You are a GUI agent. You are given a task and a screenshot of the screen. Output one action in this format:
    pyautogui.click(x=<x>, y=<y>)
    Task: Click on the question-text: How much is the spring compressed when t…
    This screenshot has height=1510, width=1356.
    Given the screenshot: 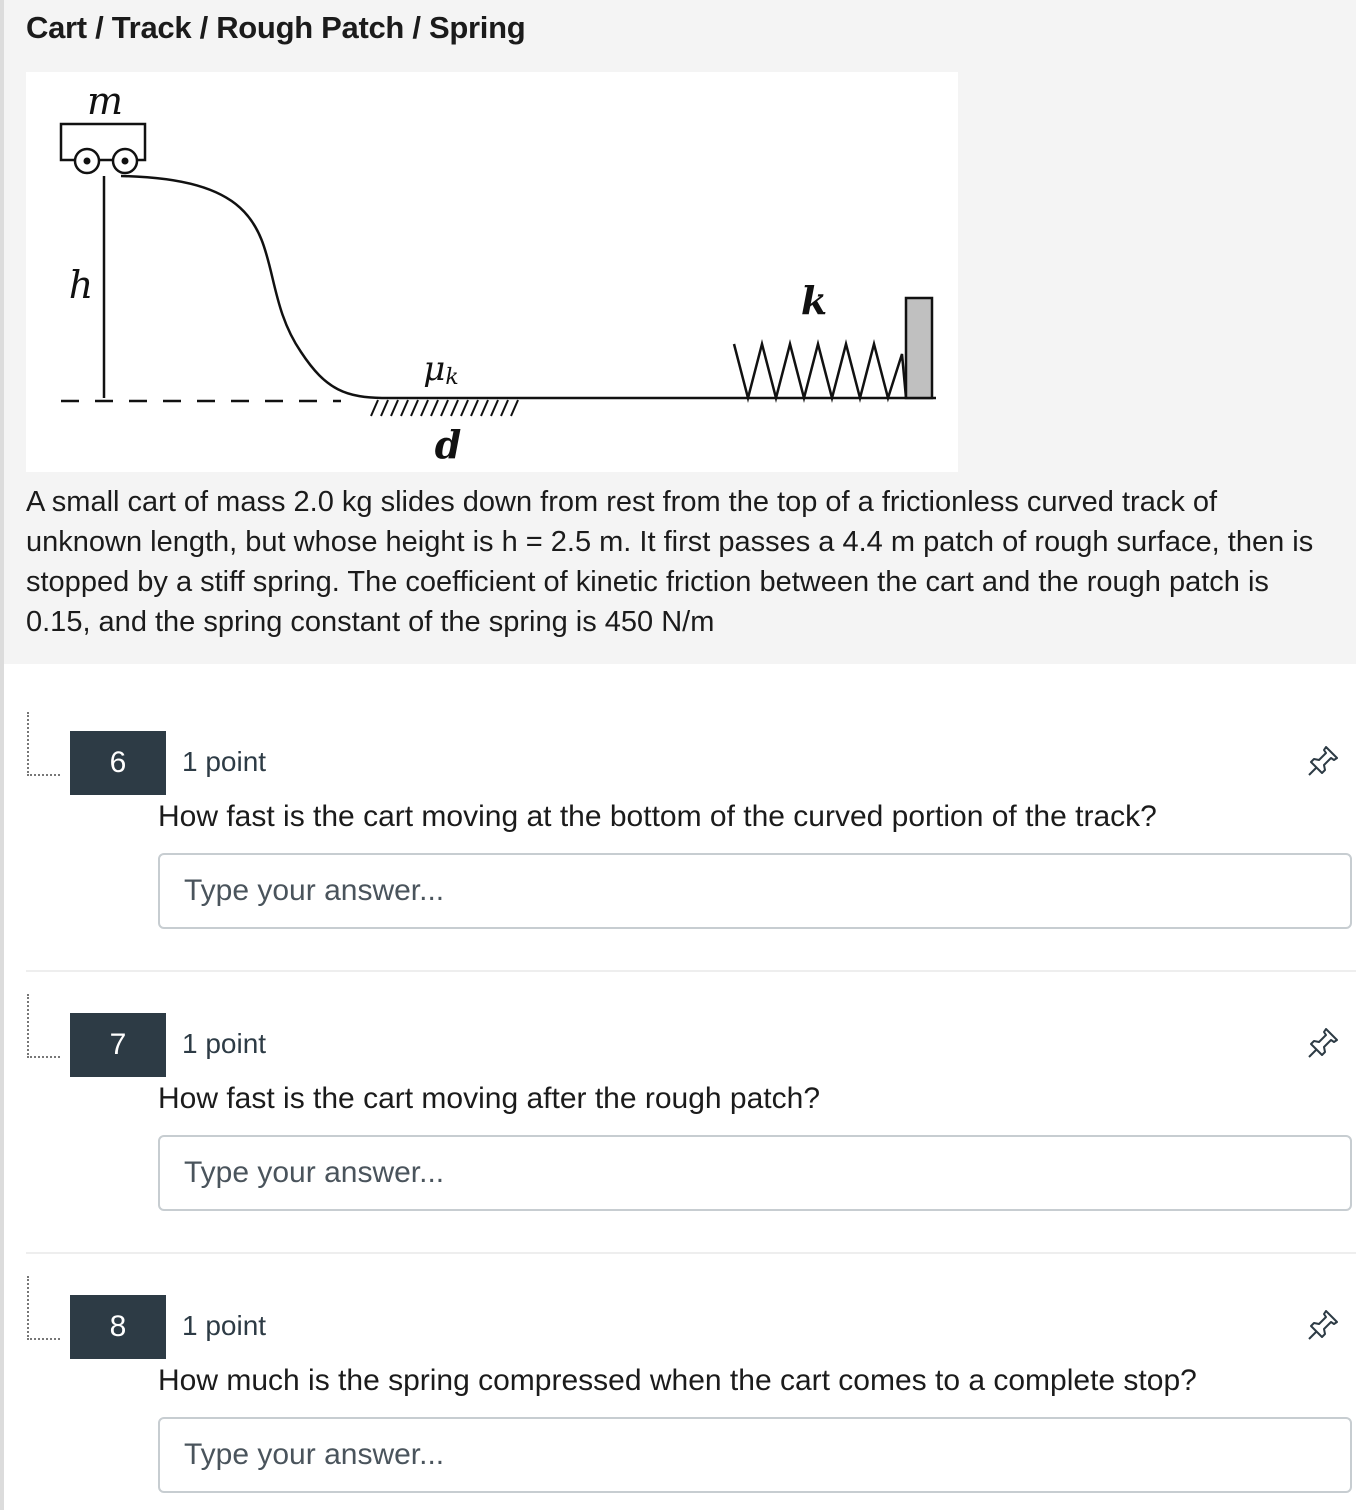 What is the action you would take?
    pyautogui.click(x=677, y=1380)
    